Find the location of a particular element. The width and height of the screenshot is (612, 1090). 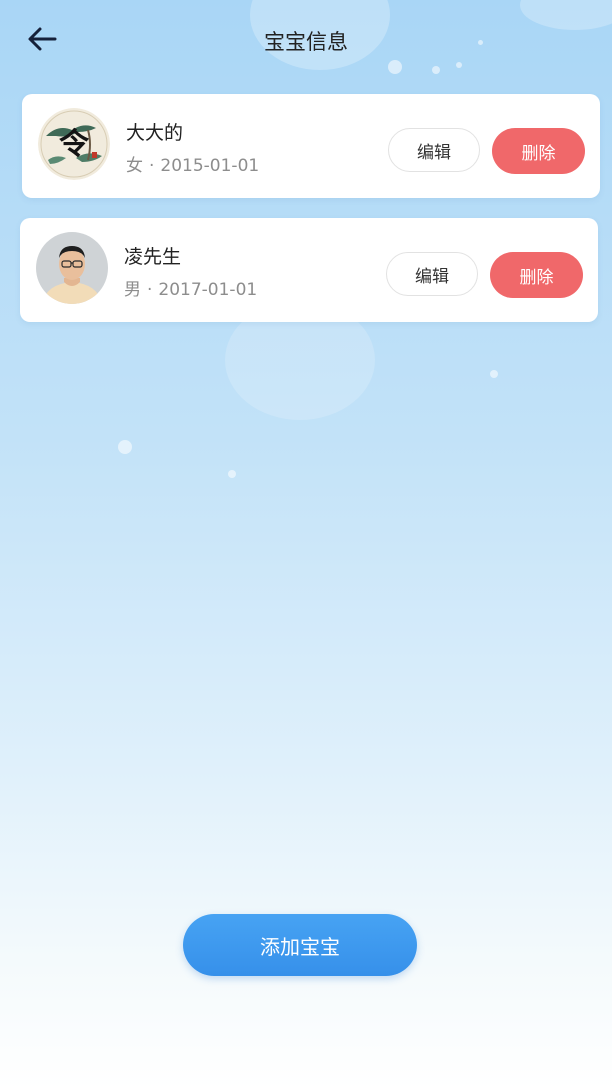

avatar-photo is located at coordinates (72, 268).